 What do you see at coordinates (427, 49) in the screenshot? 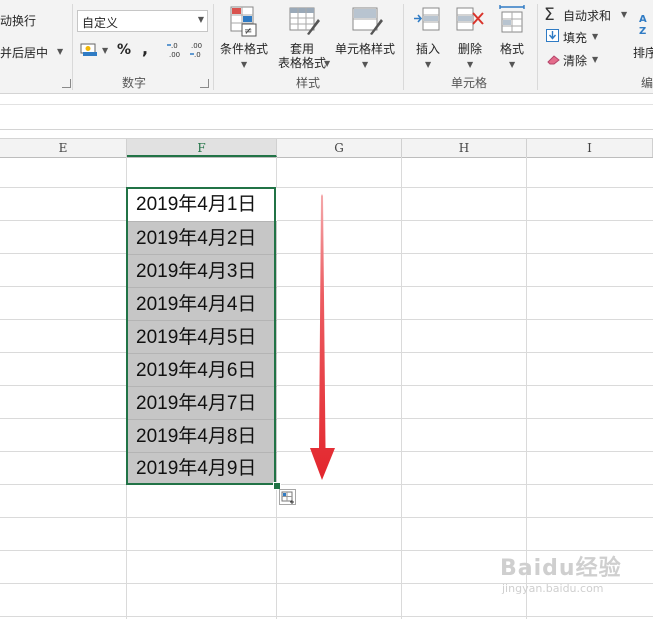
I see `insert-cells-label: 插入` at bounding box center [427, 49].